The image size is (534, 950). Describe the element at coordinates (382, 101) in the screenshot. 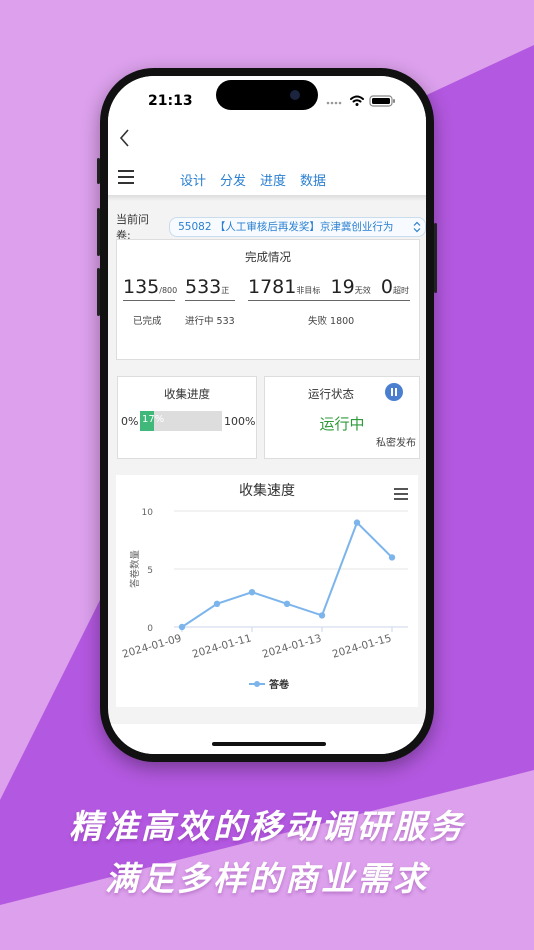

I see `battery-icon` at that location.